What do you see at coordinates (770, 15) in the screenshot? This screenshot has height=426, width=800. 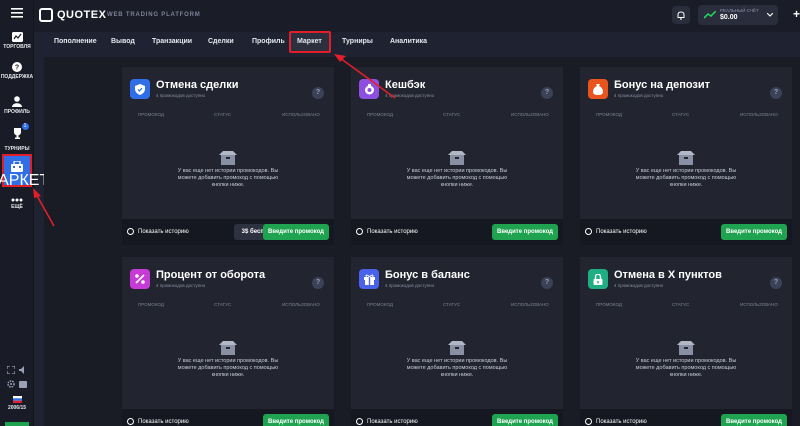 I see `chevron-down-icon` at bounding box center [770, 15].